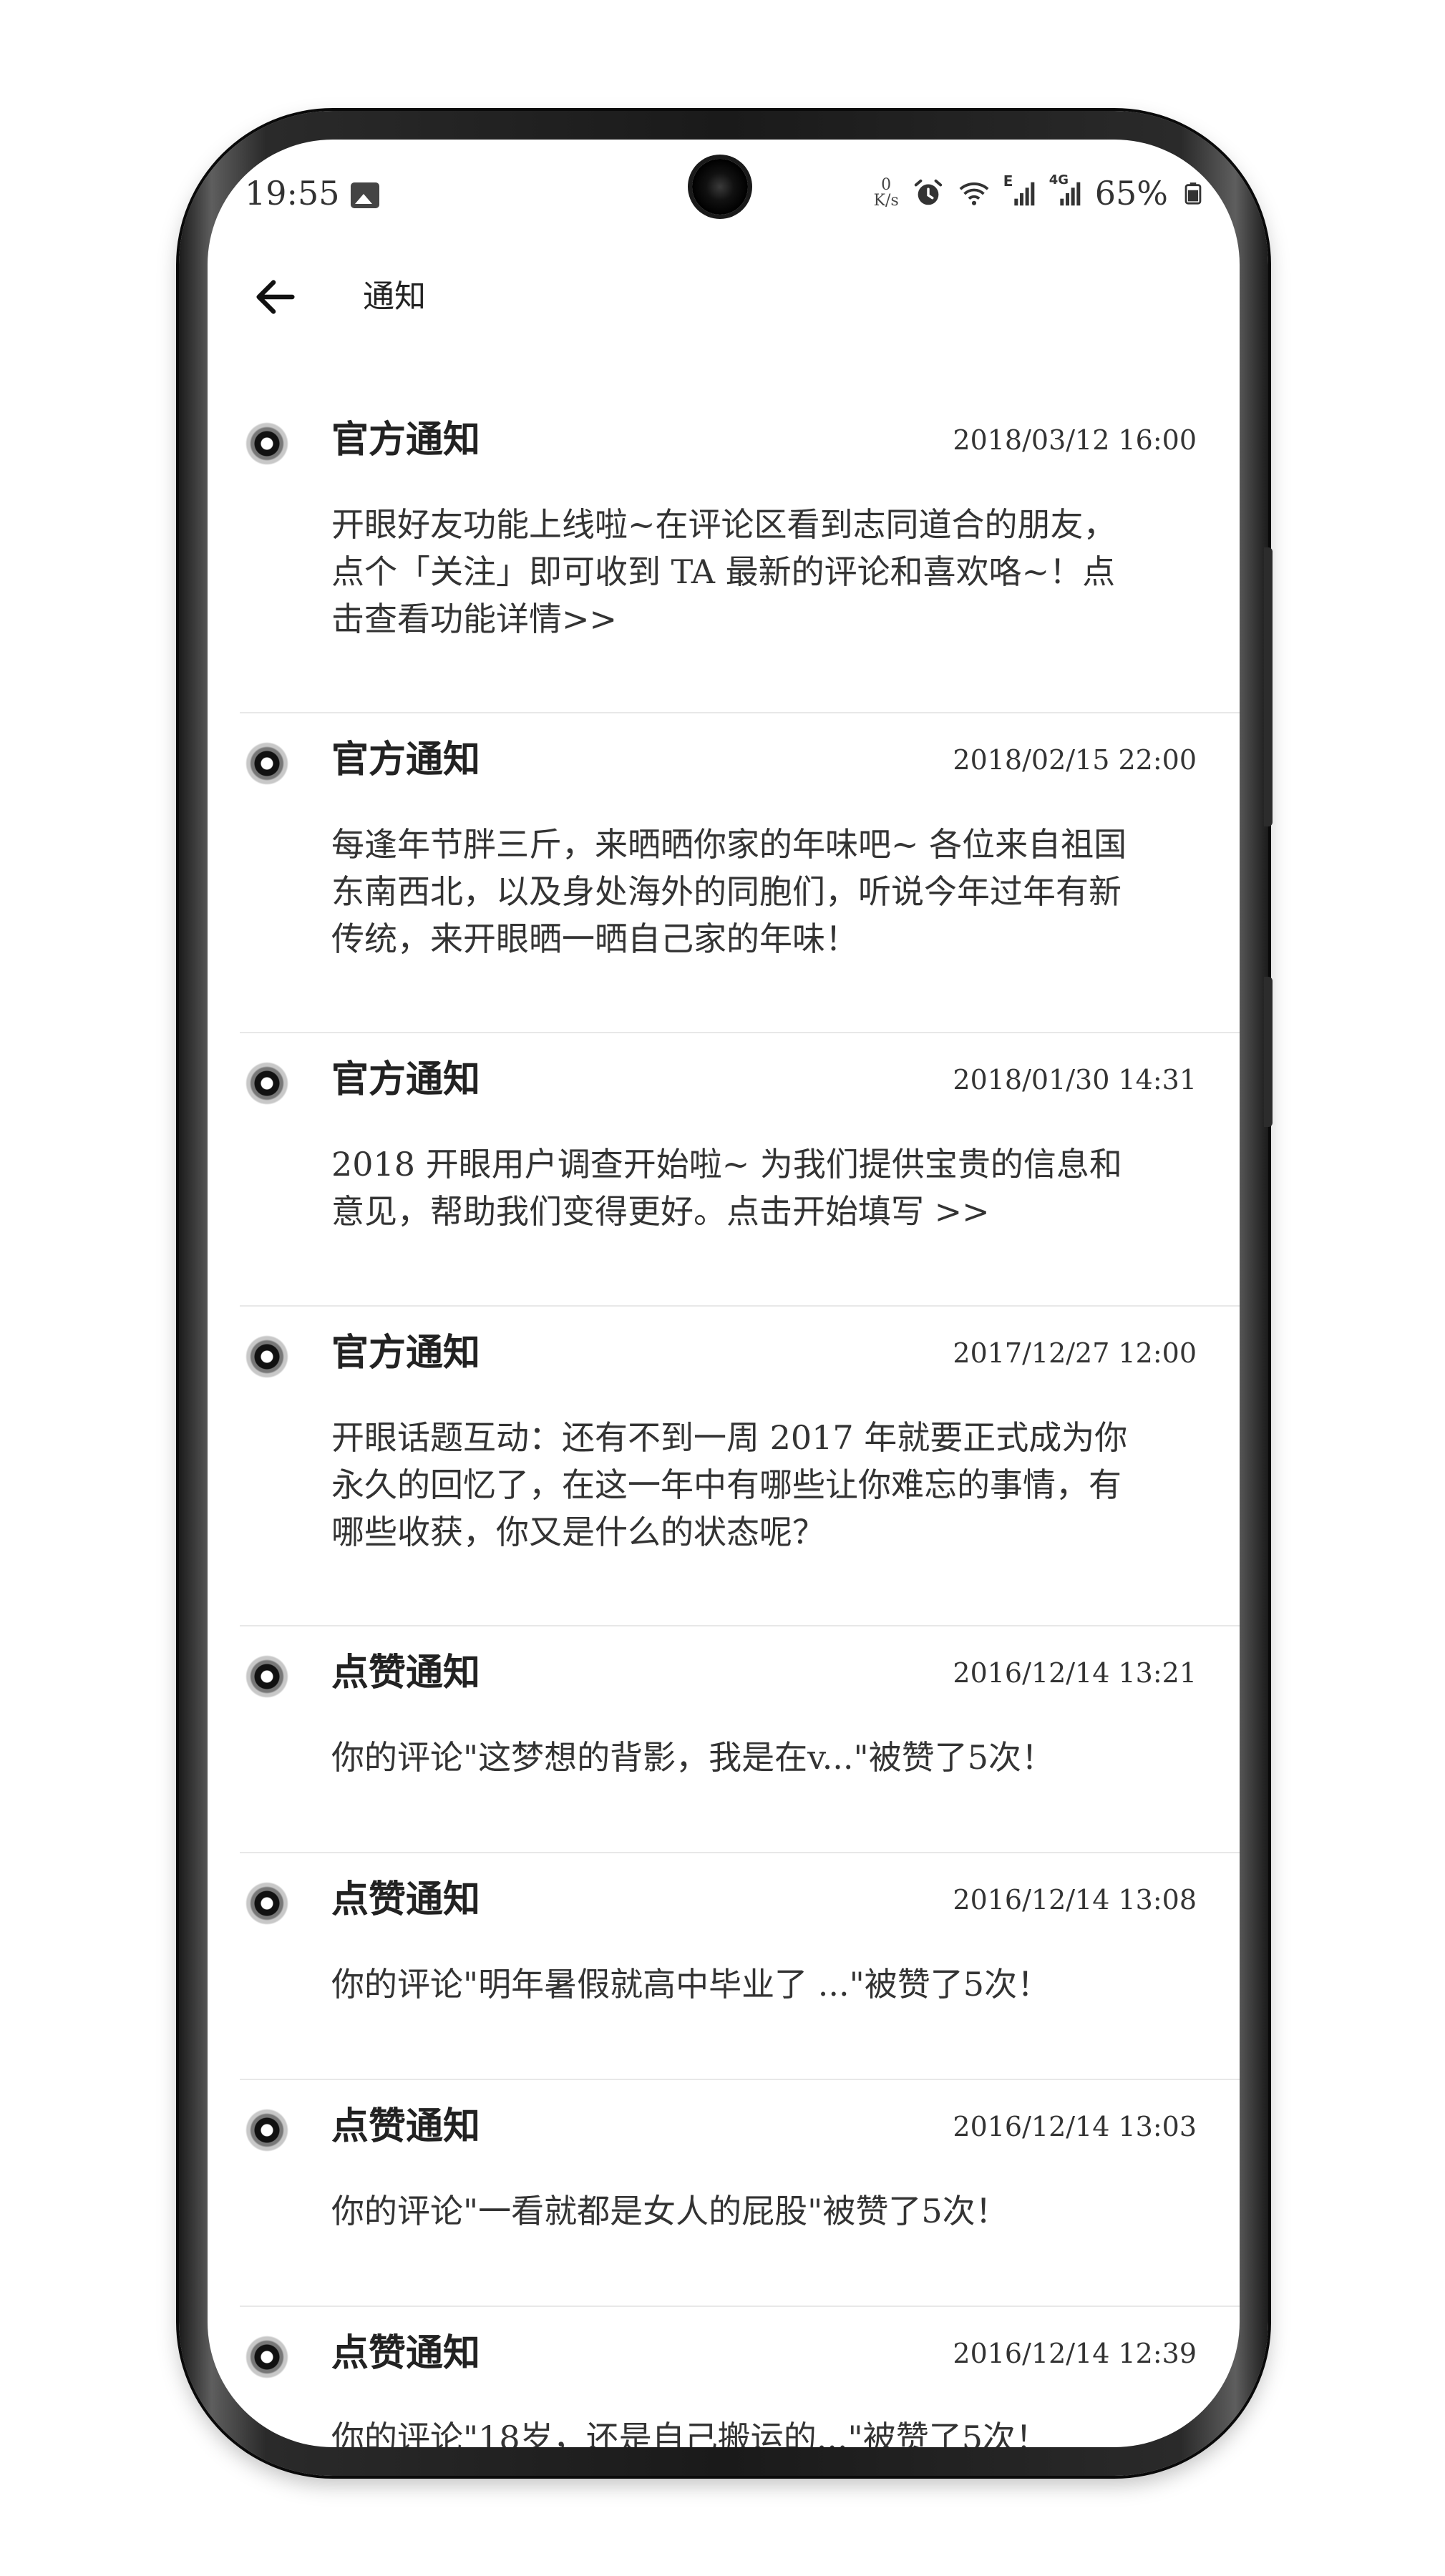 Image resolution: width=1445 pixels, height=2576 pixels. What do you see at coordinates (578, 1532) in the screenshot?
I see `notification-body-line: 哪些收获，你又是什么的状态呢？` at bounding box center [578, 1532].